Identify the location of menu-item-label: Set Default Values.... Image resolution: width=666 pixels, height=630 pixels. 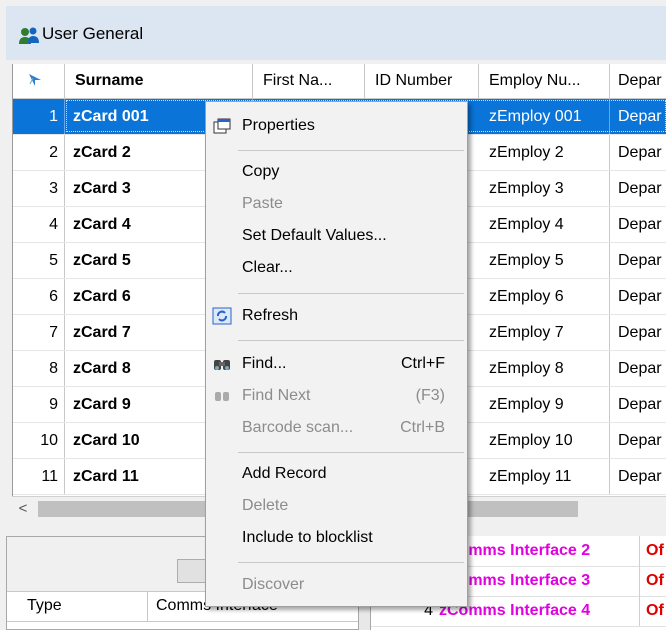
(314, 235).